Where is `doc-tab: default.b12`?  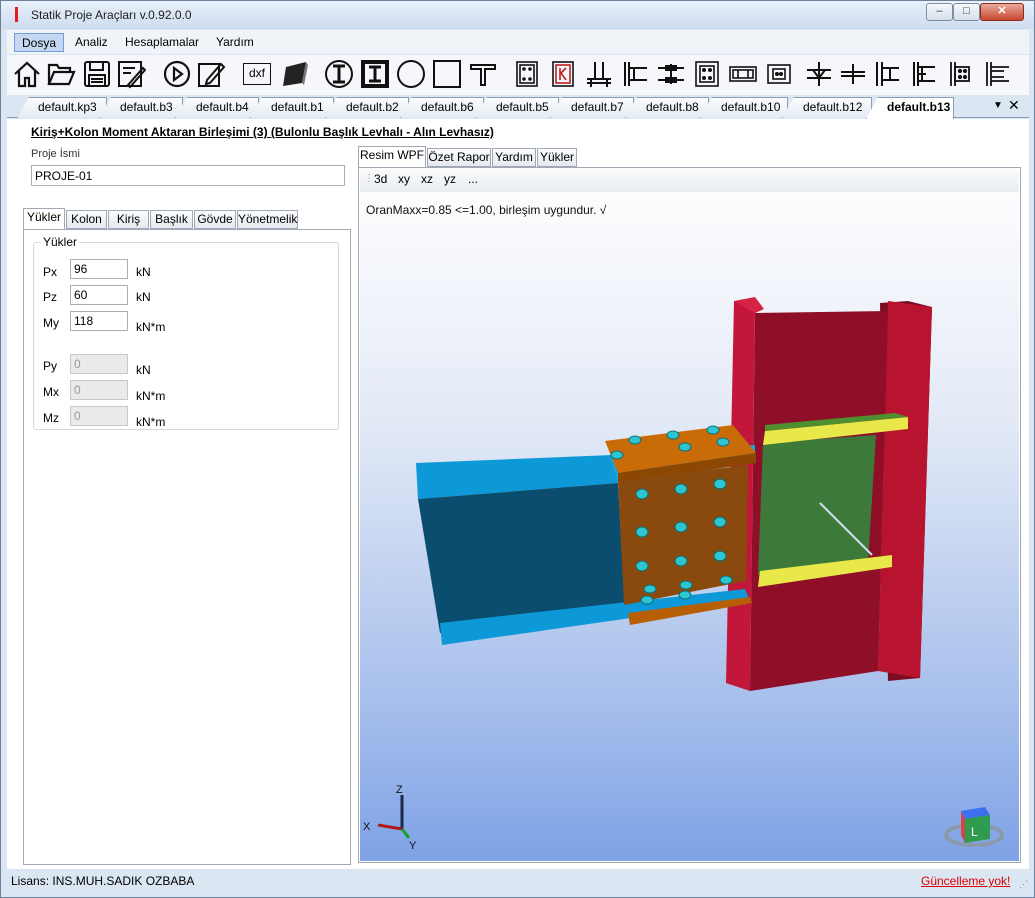
doc-tab: default.b12 is located at coordinates (827, 107).